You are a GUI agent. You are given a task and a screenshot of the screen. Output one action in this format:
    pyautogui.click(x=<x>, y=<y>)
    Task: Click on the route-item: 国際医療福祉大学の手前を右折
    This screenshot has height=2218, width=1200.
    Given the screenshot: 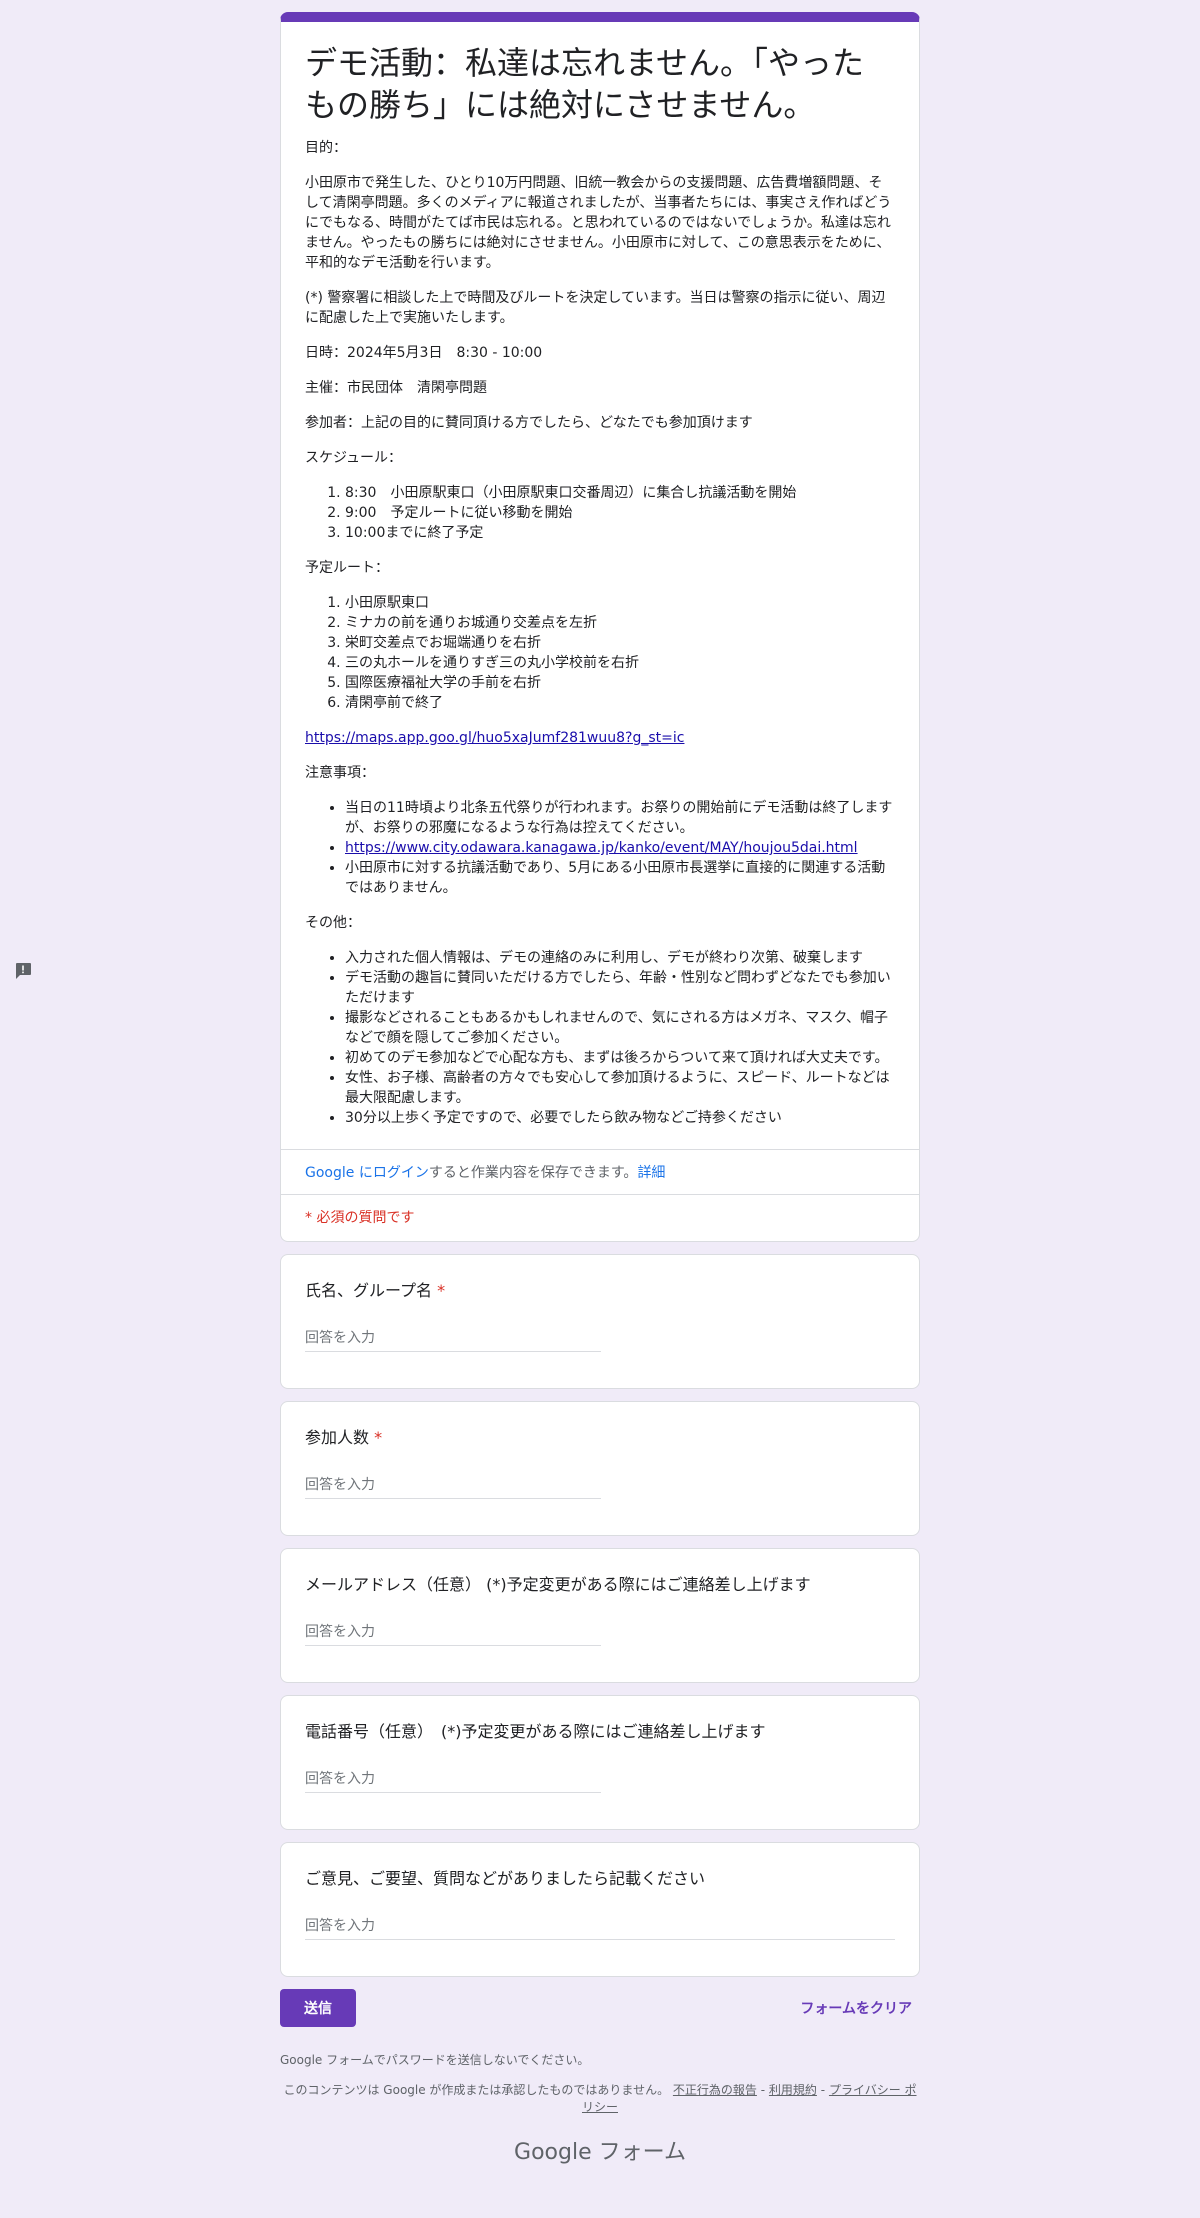 What is the action you would take?
    pyautogui.click(x=620, y=683)
    